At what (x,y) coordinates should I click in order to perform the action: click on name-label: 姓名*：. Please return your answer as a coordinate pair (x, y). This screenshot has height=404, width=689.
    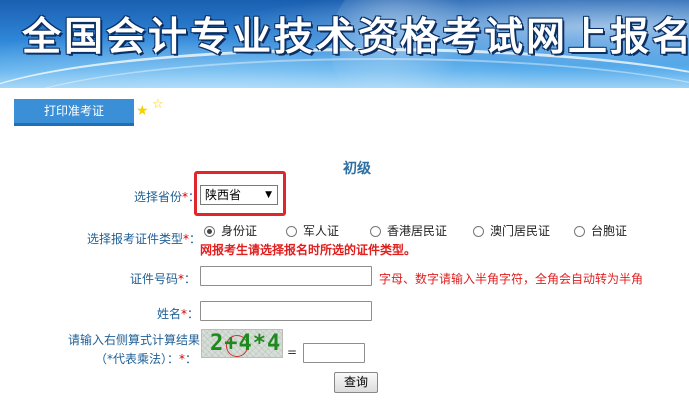
    Looking at the image, I should click on (178, 314).